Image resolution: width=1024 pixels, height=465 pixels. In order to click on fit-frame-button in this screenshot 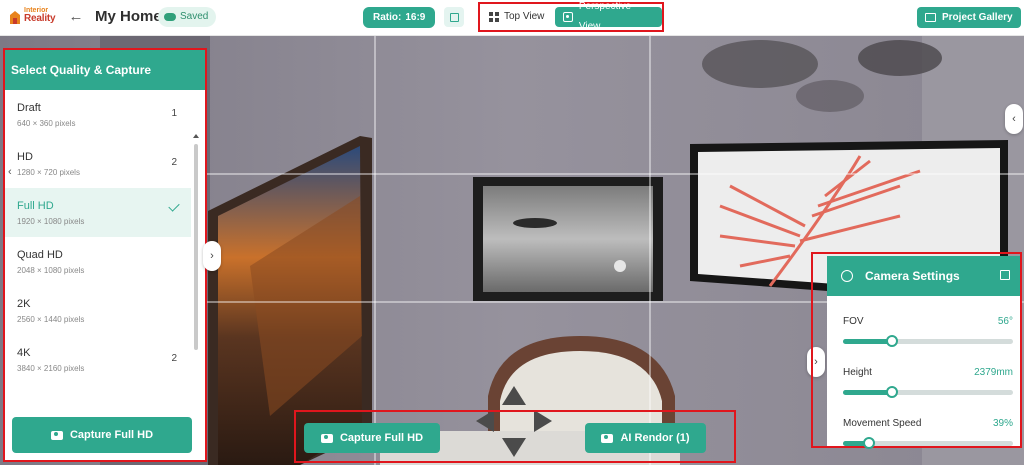, I will do `click(454, 17)`.